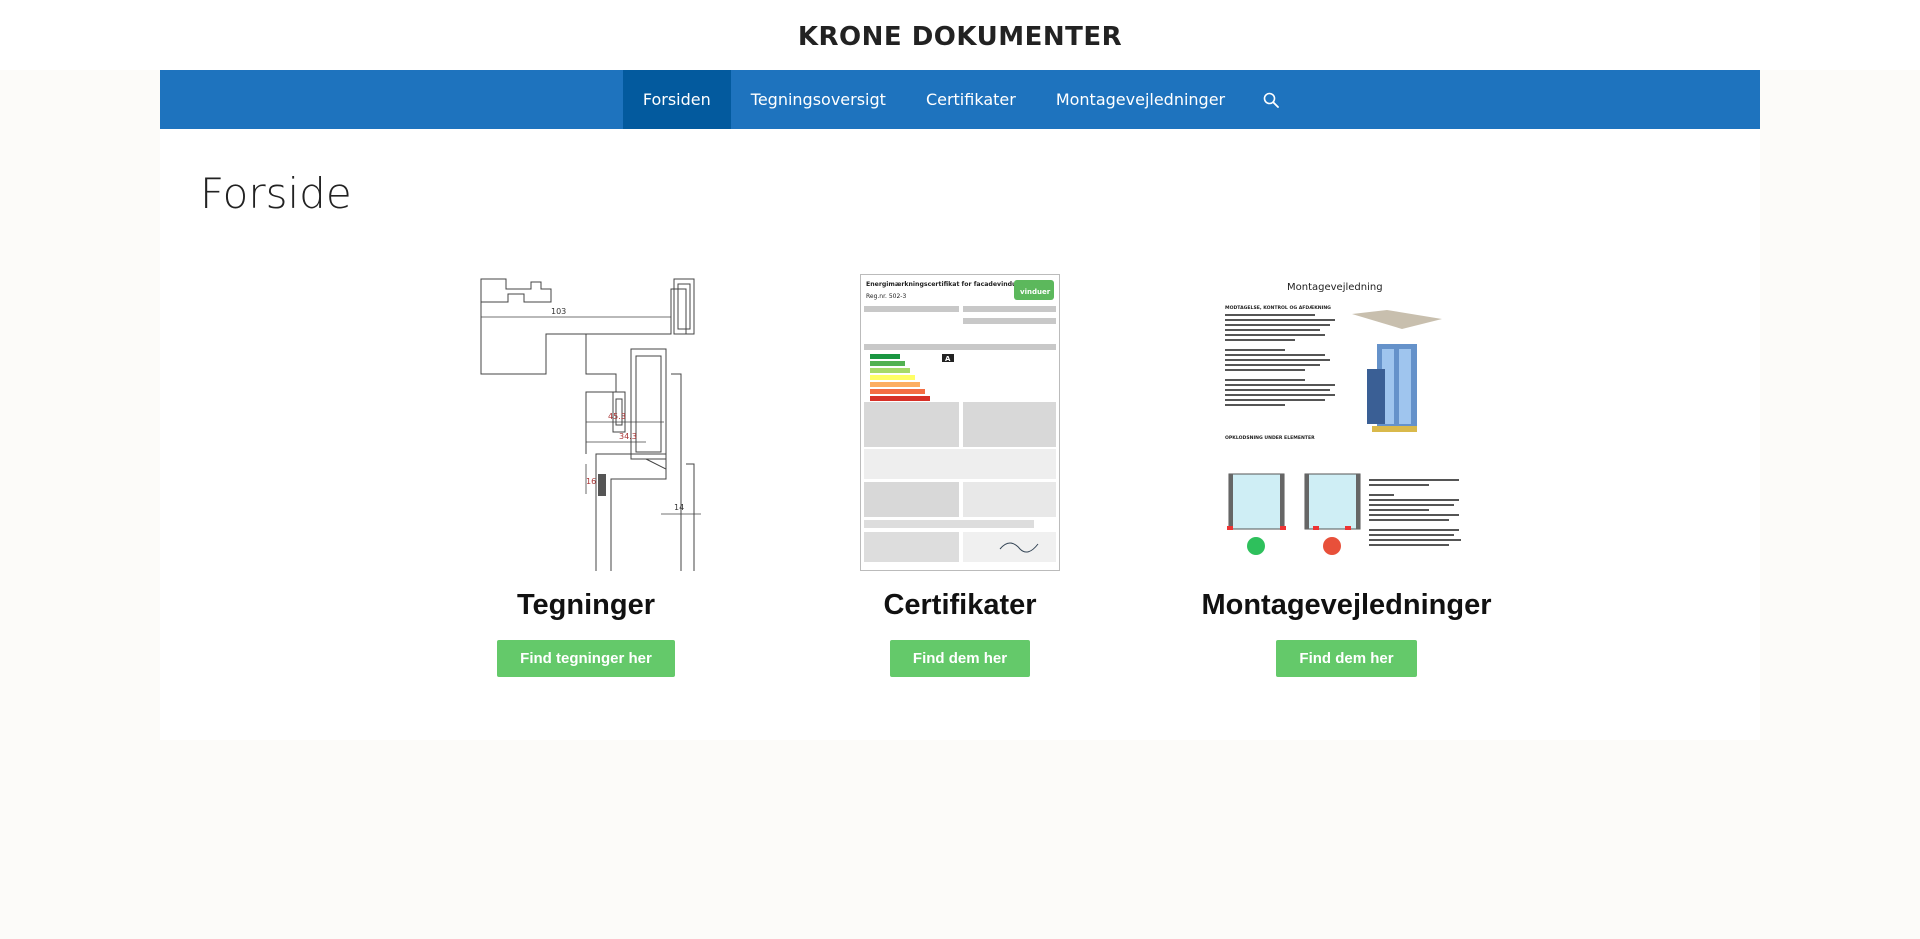 The width and height of the screenshot is (1920, 939). I want to click on find-certificates-button: Find dem her, so click(960, 658).